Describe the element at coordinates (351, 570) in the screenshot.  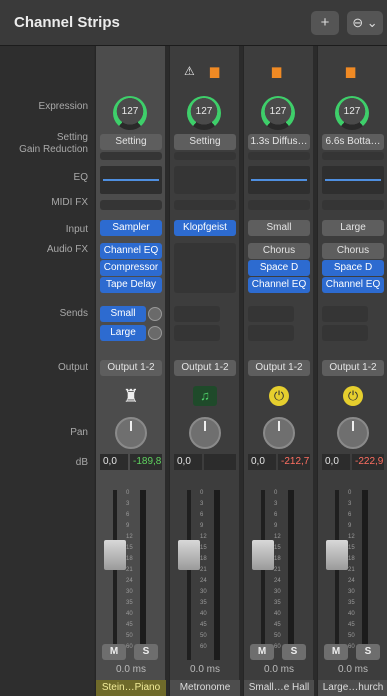
I see `db-scale-tick: 21` at that location.